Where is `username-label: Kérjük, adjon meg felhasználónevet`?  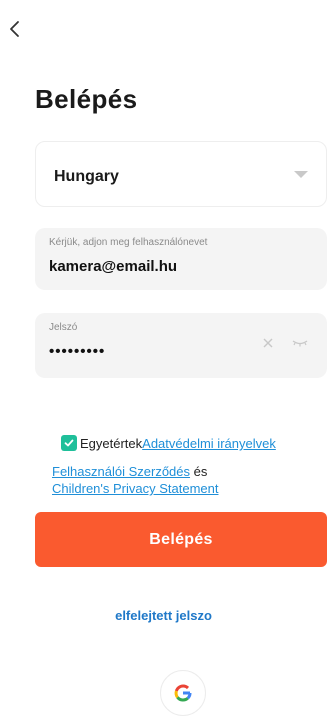
username-label: Kérjük, adjon meg felhasználónevet is located at coordinates (128, 242).